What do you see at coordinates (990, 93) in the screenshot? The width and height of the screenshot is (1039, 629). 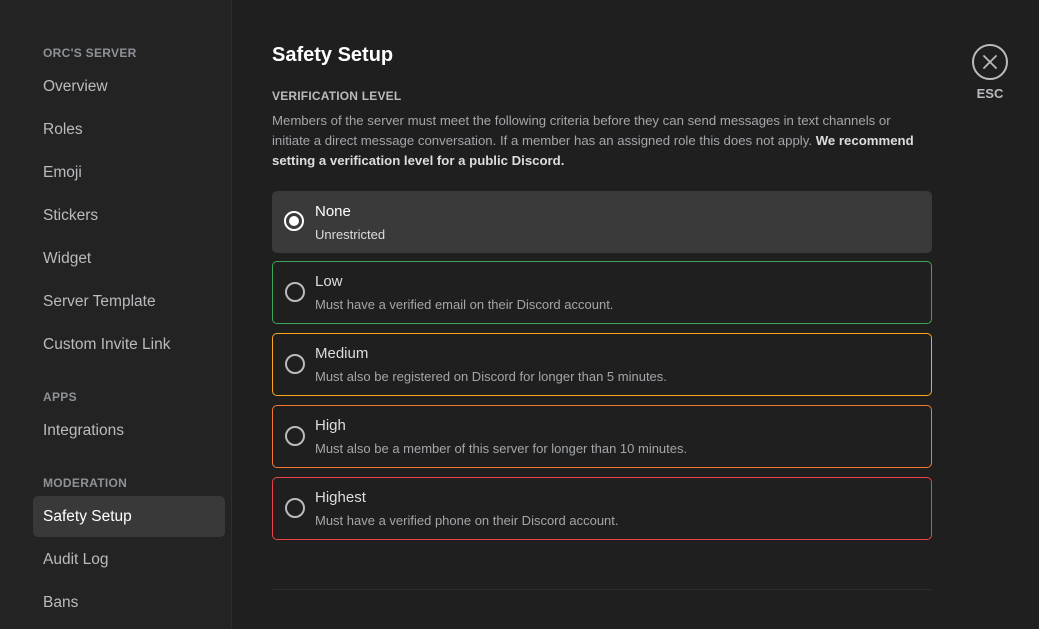 I see `esc-label: ESC` at bounding box center [990, 93].